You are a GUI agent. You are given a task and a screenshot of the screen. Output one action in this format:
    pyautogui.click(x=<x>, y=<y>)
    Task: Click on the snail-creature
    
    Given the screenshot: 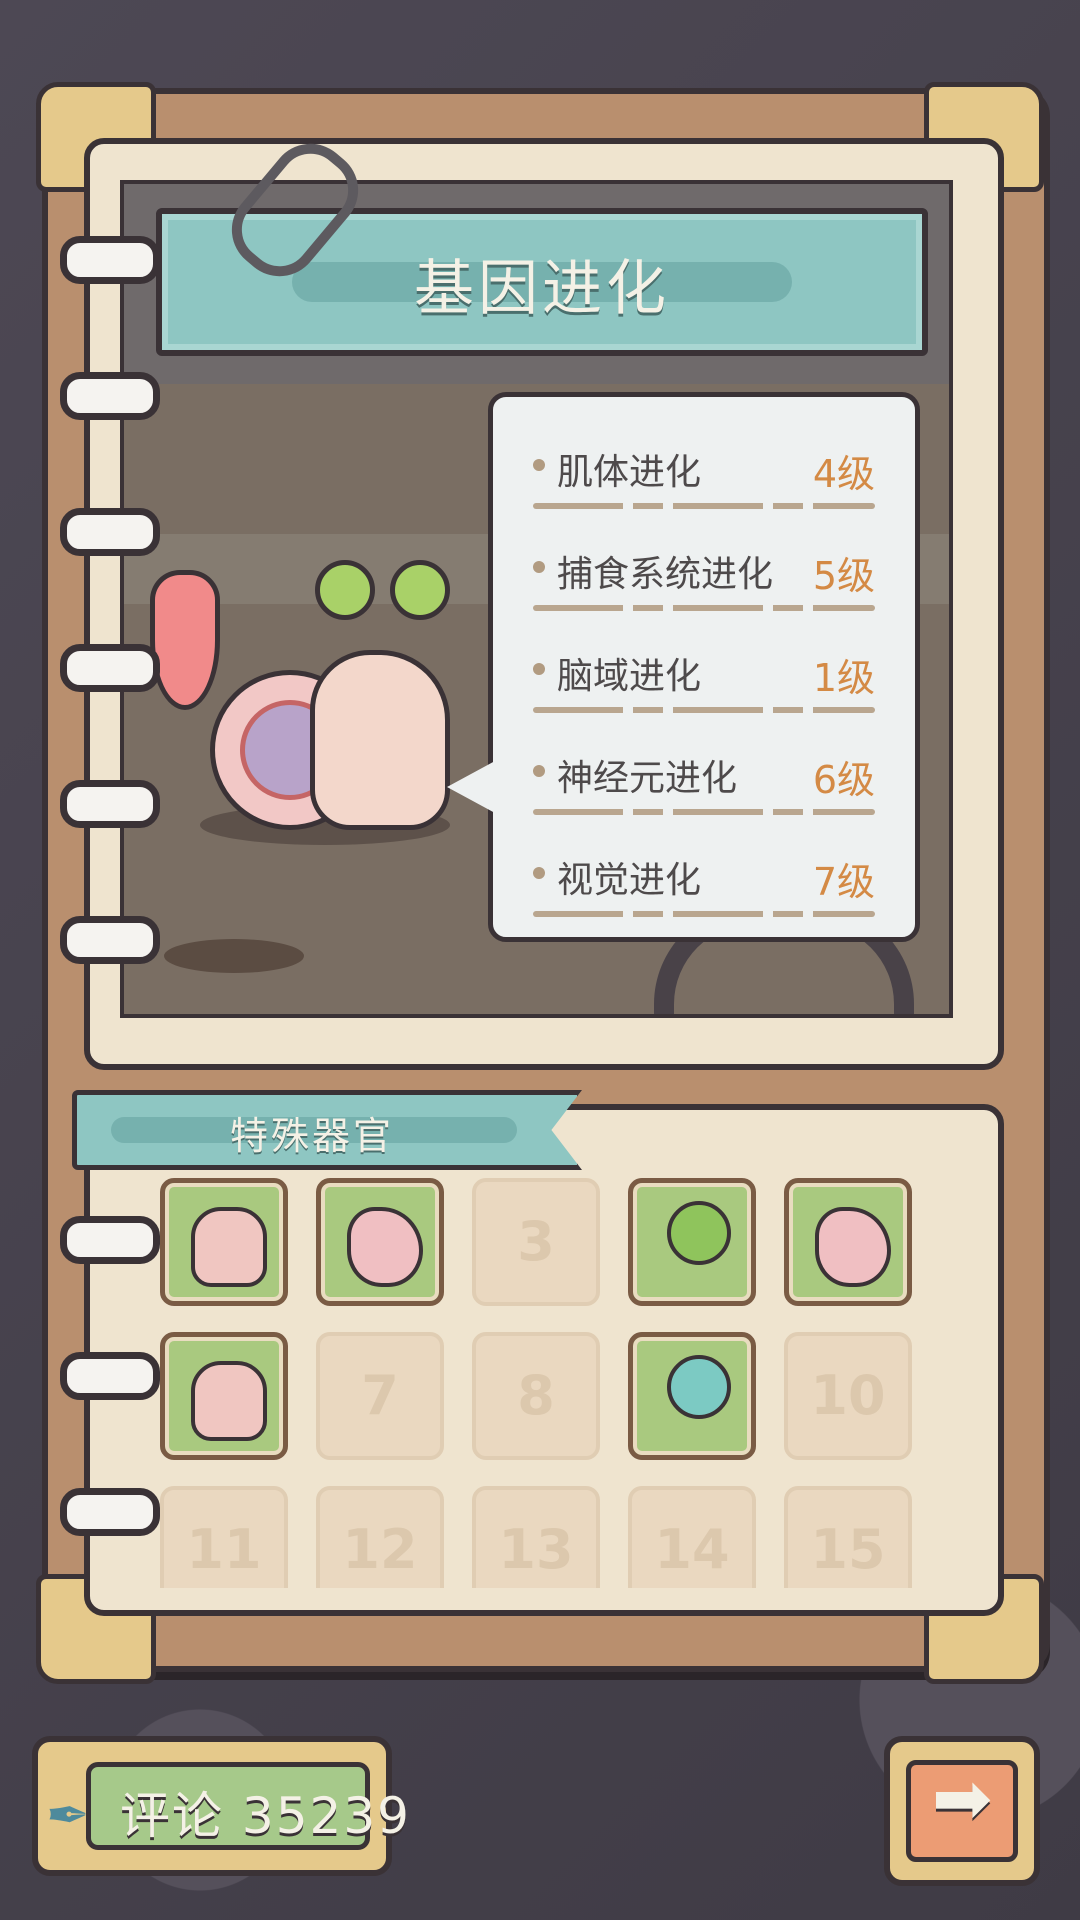 What is the action you would take?
    pyautogui.click(x=300, y=705)
    